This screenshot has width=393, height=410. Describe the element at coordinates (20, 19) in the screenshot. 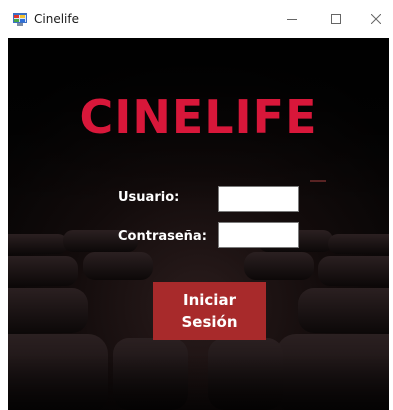

I see `app-icon` at that location.